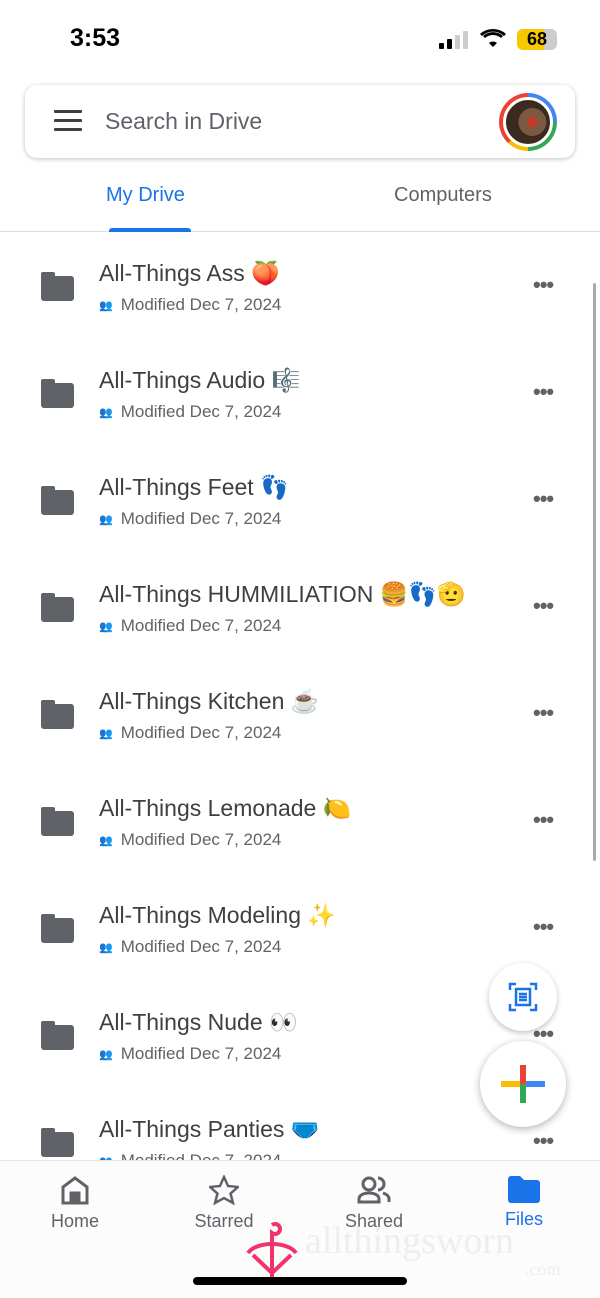  Describe the element at coordinates (225, 808) in the screenshot. I see `file-name: All-Things Lemonade 🍋` at that location.